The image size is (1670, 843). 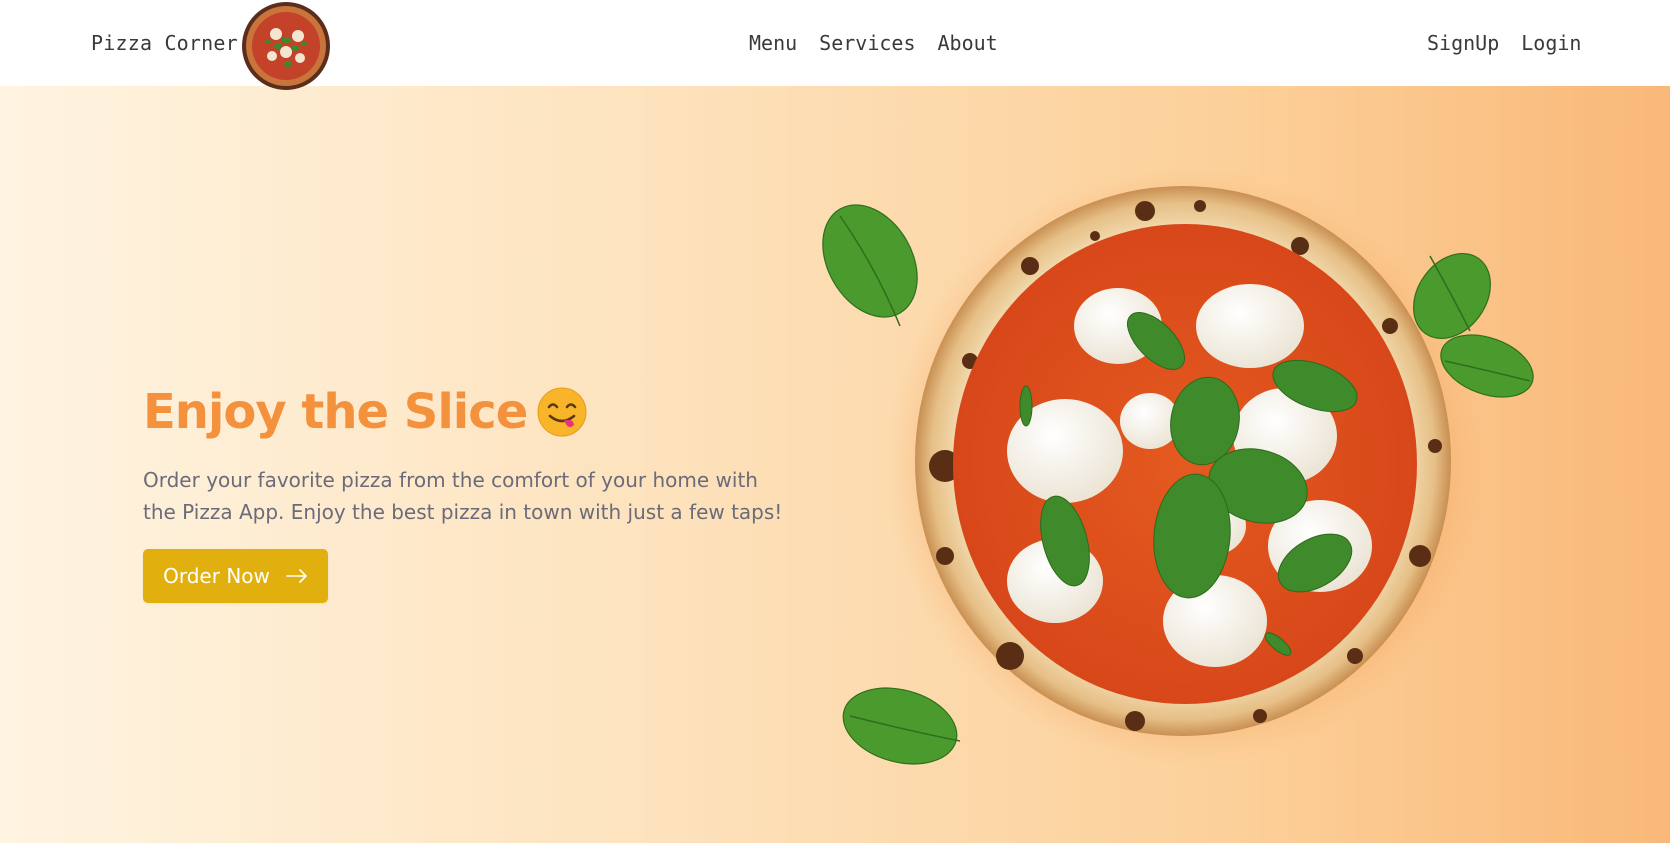 I want to click on primary-nav: Menu Services About, so click(x=873, y=43).